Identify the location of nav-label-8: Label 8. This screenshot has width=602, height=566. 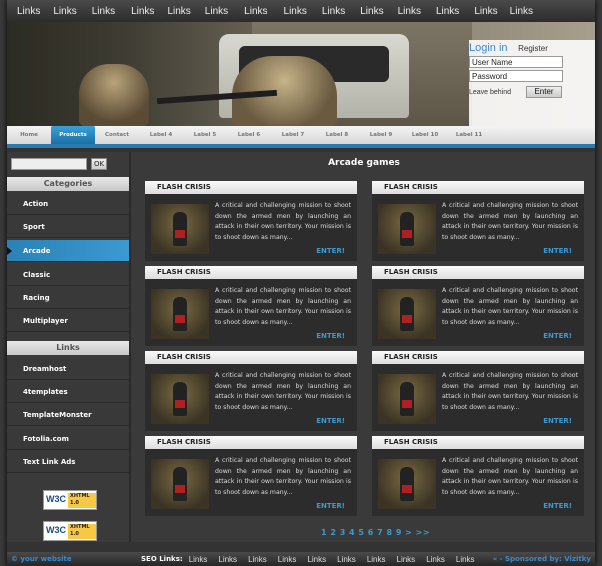
(337, 135).